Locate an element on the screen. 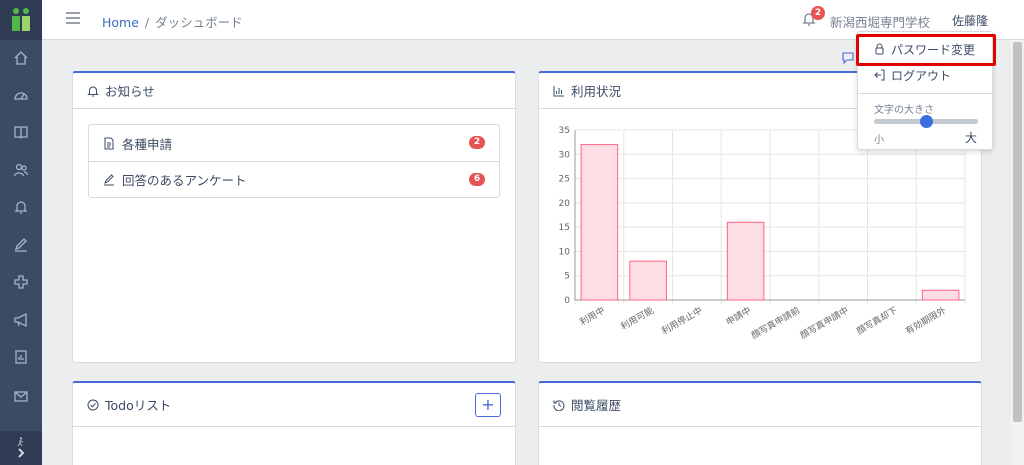  hamburger-menu-icon is located at coordinates (73, 18).